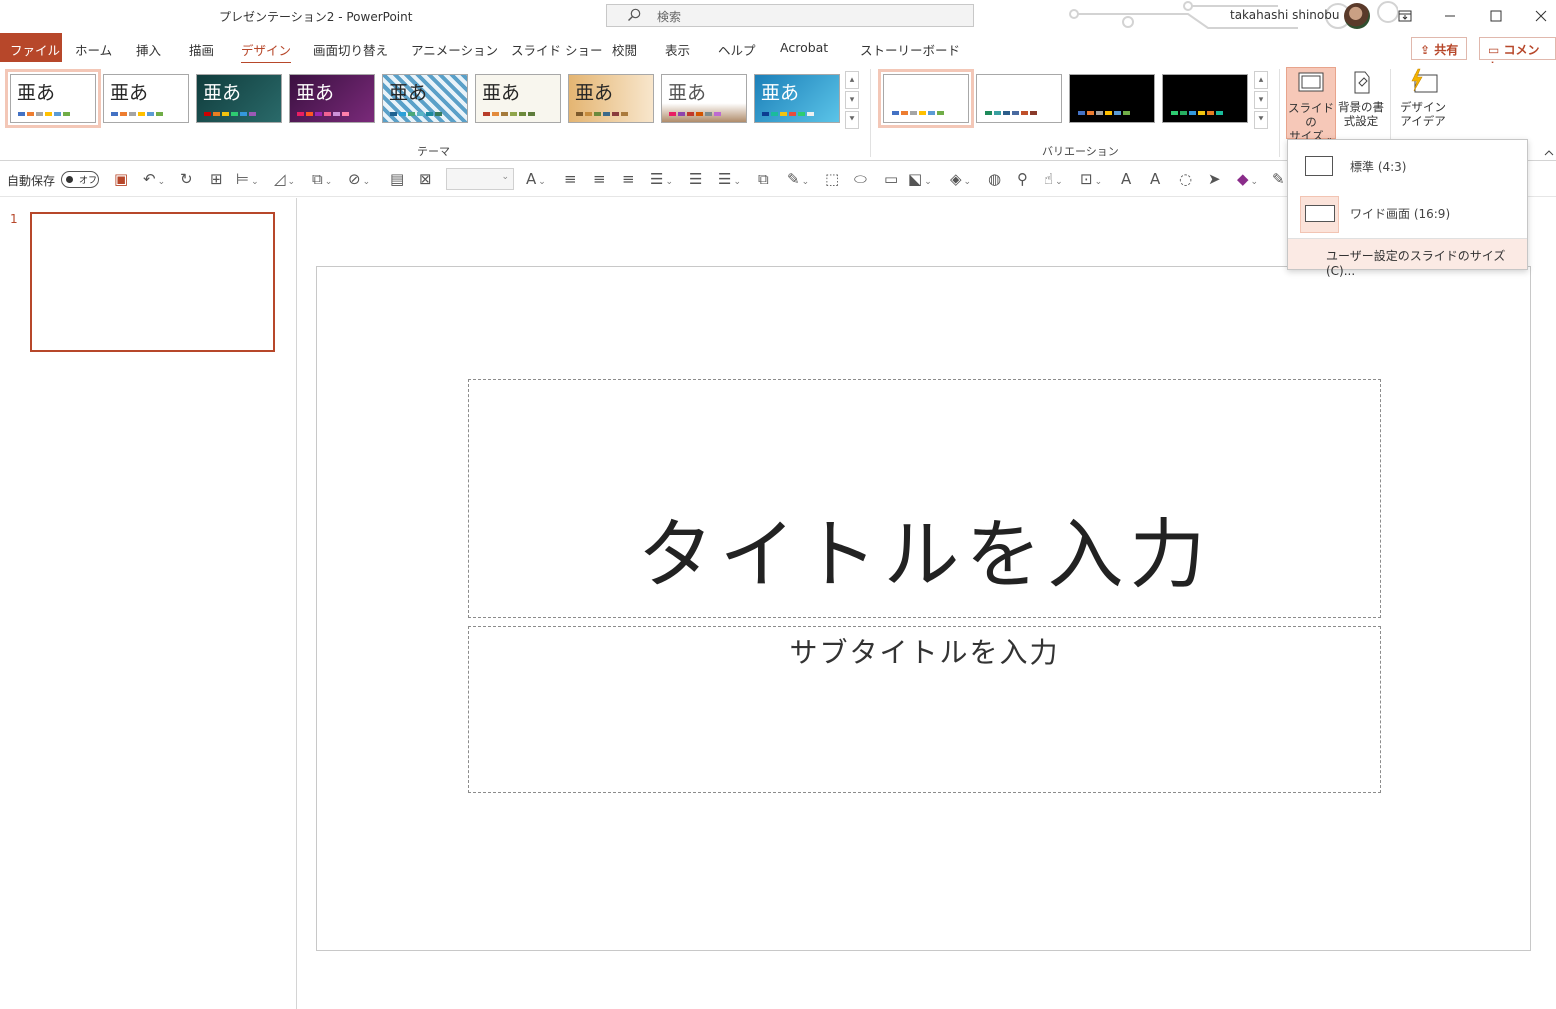 This screenshot has height=1009, width=1556. I want to click on tab-file: ファイル, so click(31, 47).